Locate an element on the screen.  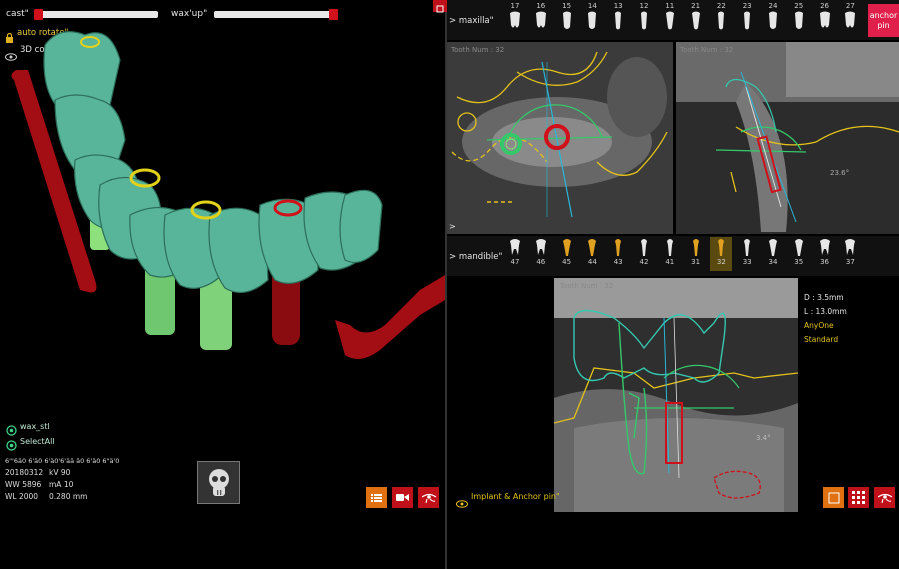
waxup-slider is located at coordinates (276, 14).